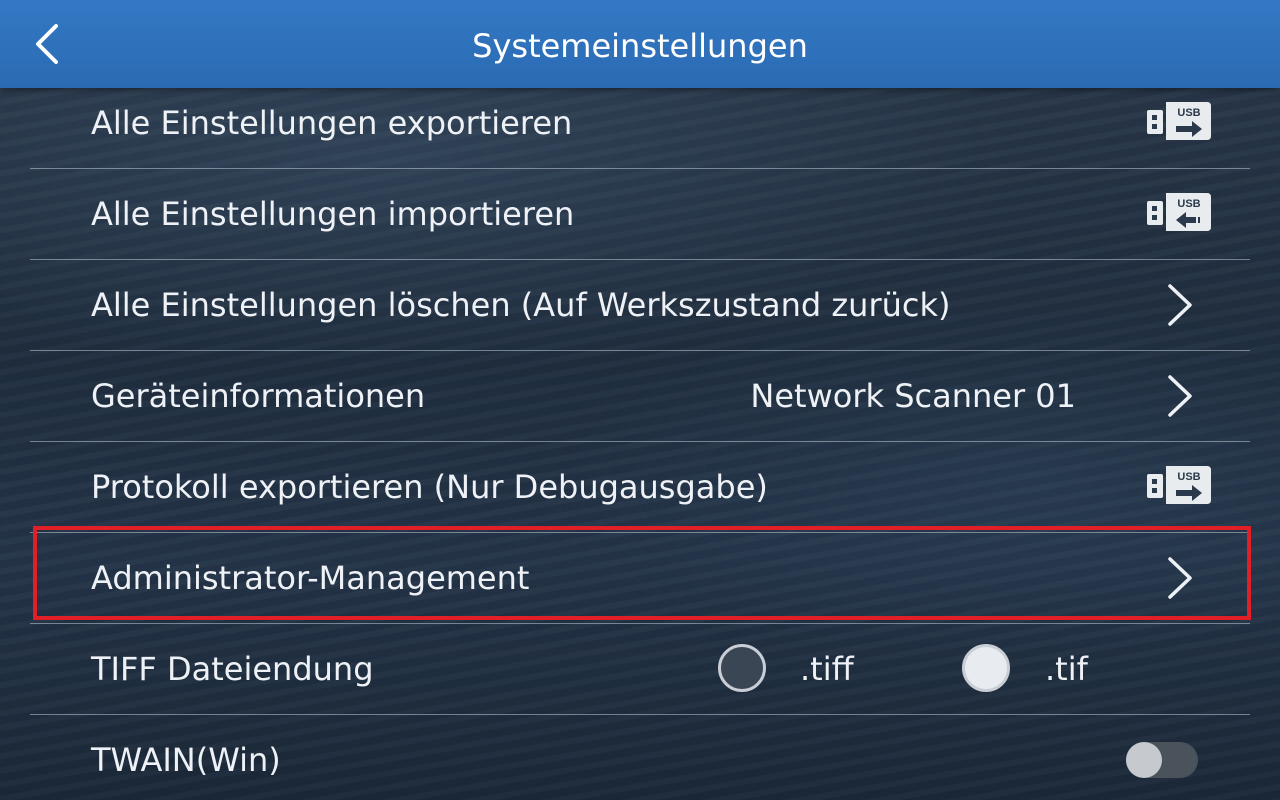  What do you see at coordinates (1144, 760) in the screenshot?
I see `toggle-knob` at bounding box center [1144, 760].